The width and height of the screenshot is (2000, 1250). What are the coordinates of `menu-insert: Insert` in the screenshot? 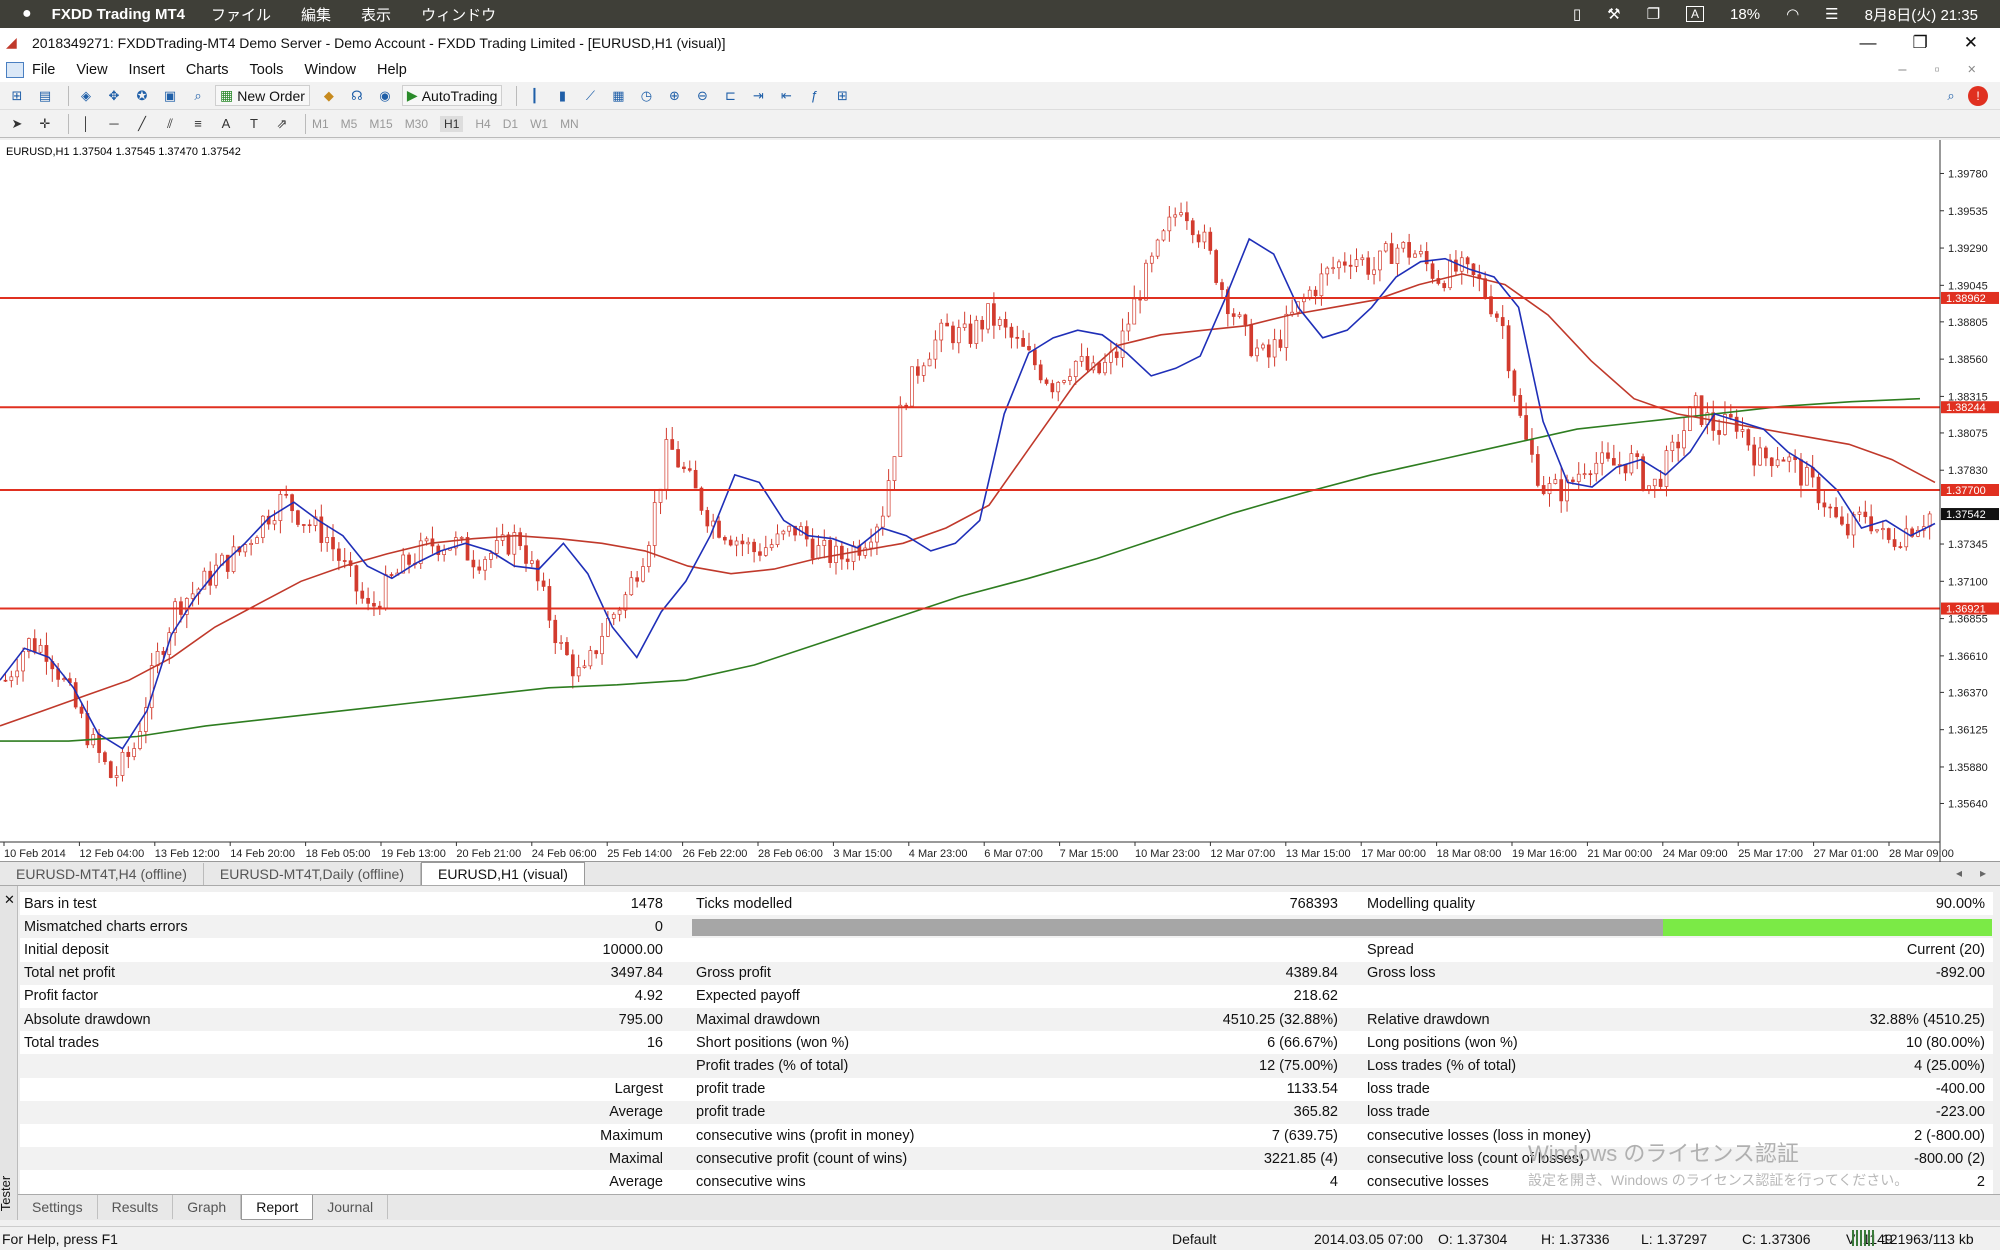 It's located at (147, 70).